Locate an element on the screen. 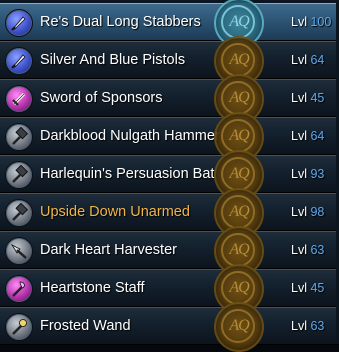 Image resolution: width=339 pixels, height=352 pixels. item-row: Re's Dual Long Stabbers AQ Lvl 100 is located at coordinates (169, 24).